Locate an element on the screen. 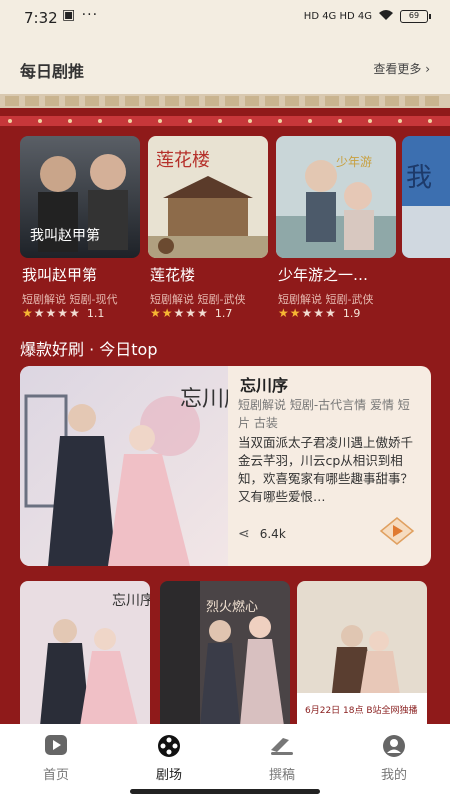 The image size is (450, 800). poster-image: 我 is located at coordinates (426, 197).